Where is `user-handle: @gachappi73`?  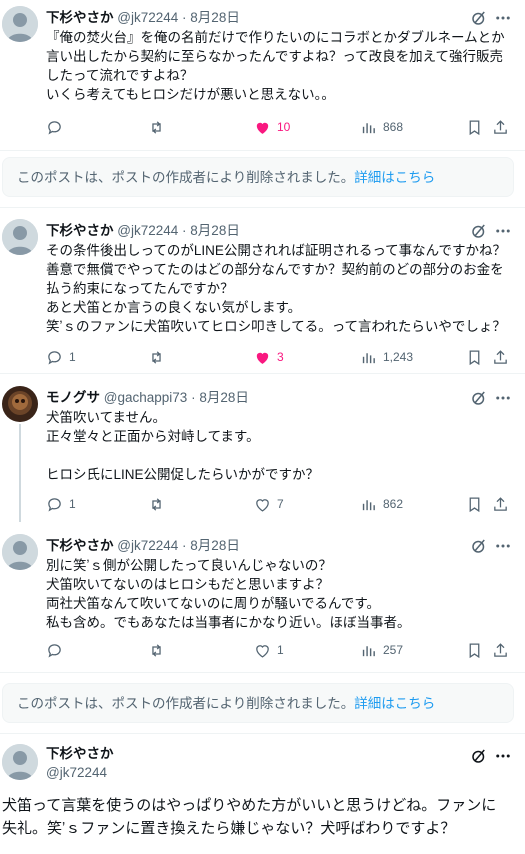
user-handle: @gachappi73 is located at coordinates (146, 397).